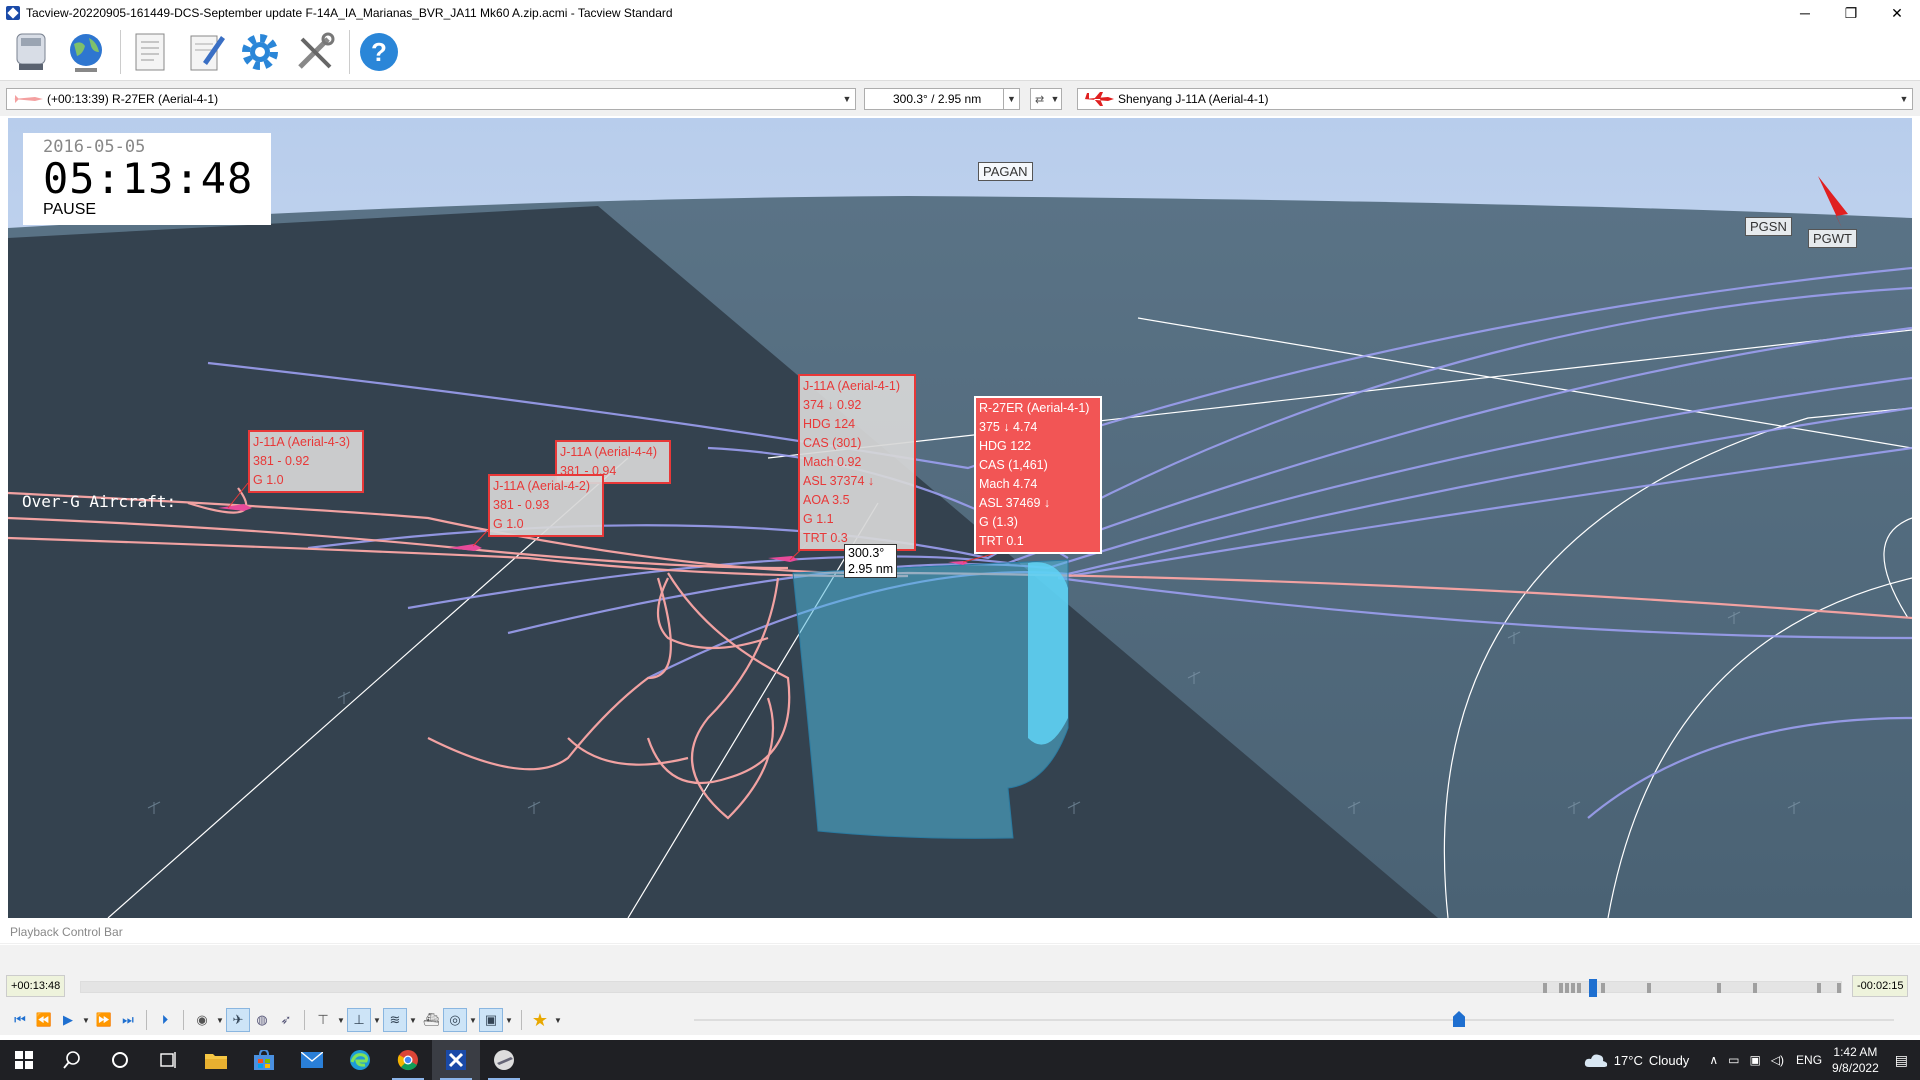  What do you see at coordinates (413, 1020) in the screenshot?
I see `trails-dropdown: ▼` at bounding box center [413, 1020].